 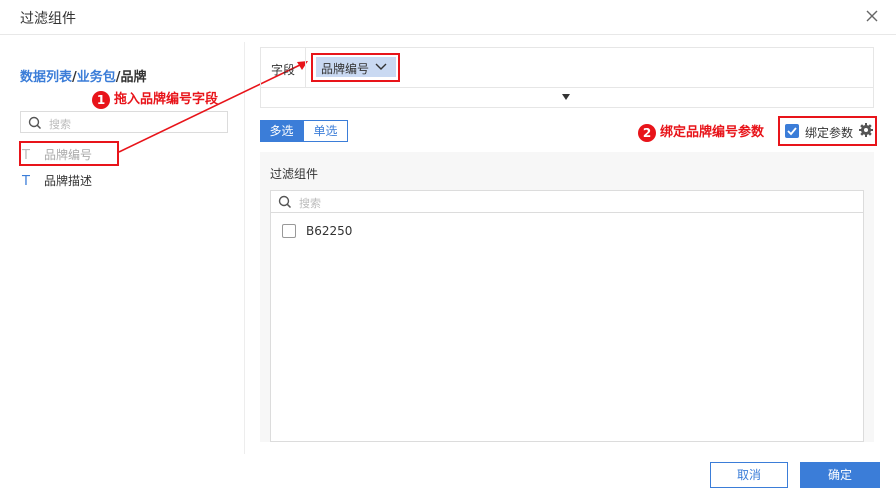 I want to click on option-label: B62250, so click(x=329, y=231).